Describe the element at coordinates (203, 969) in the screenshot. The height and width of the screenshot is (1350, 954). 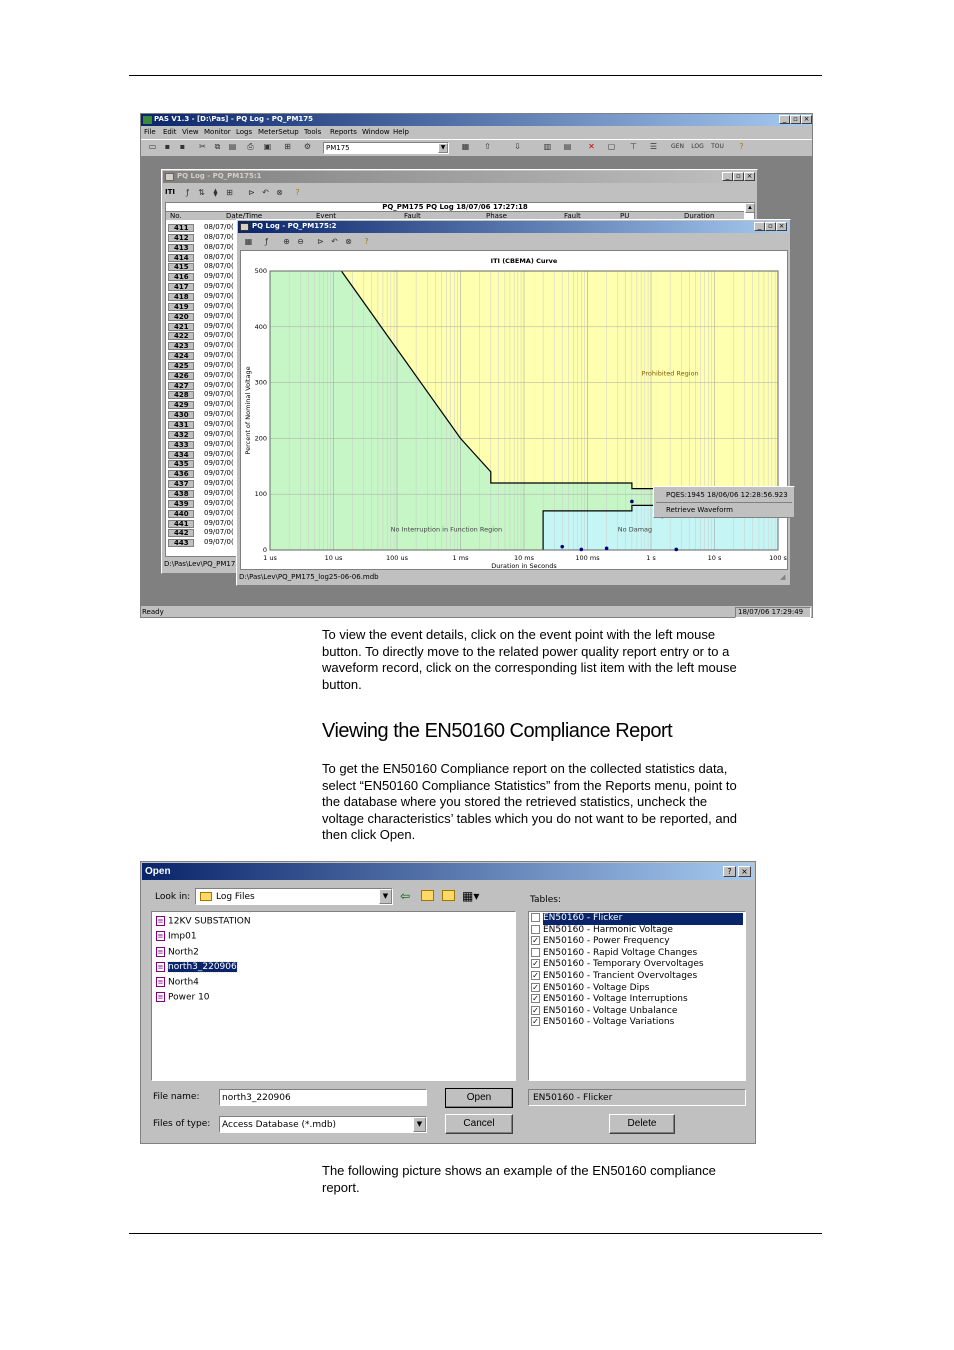
I see `file-list-item: ≡ north3_220906` at that location.